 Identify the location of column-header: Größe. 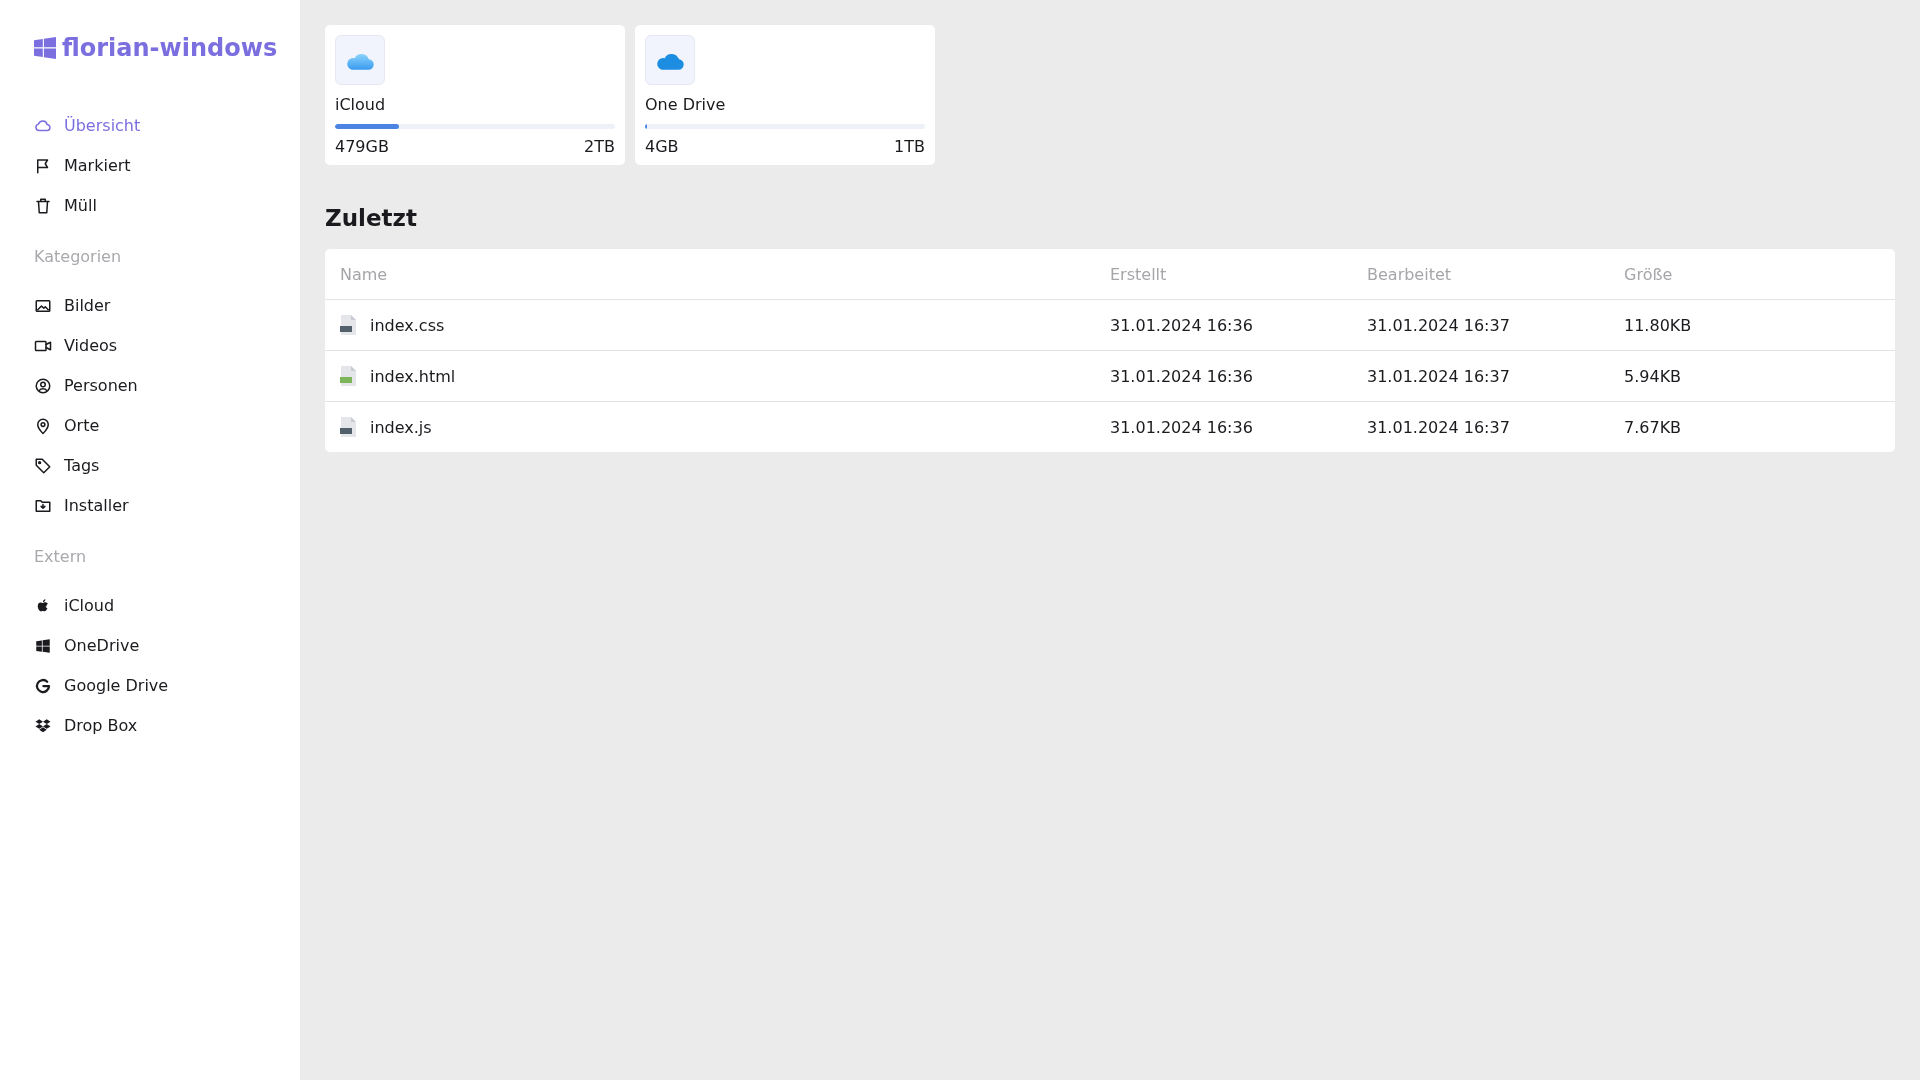
(1649, 274).